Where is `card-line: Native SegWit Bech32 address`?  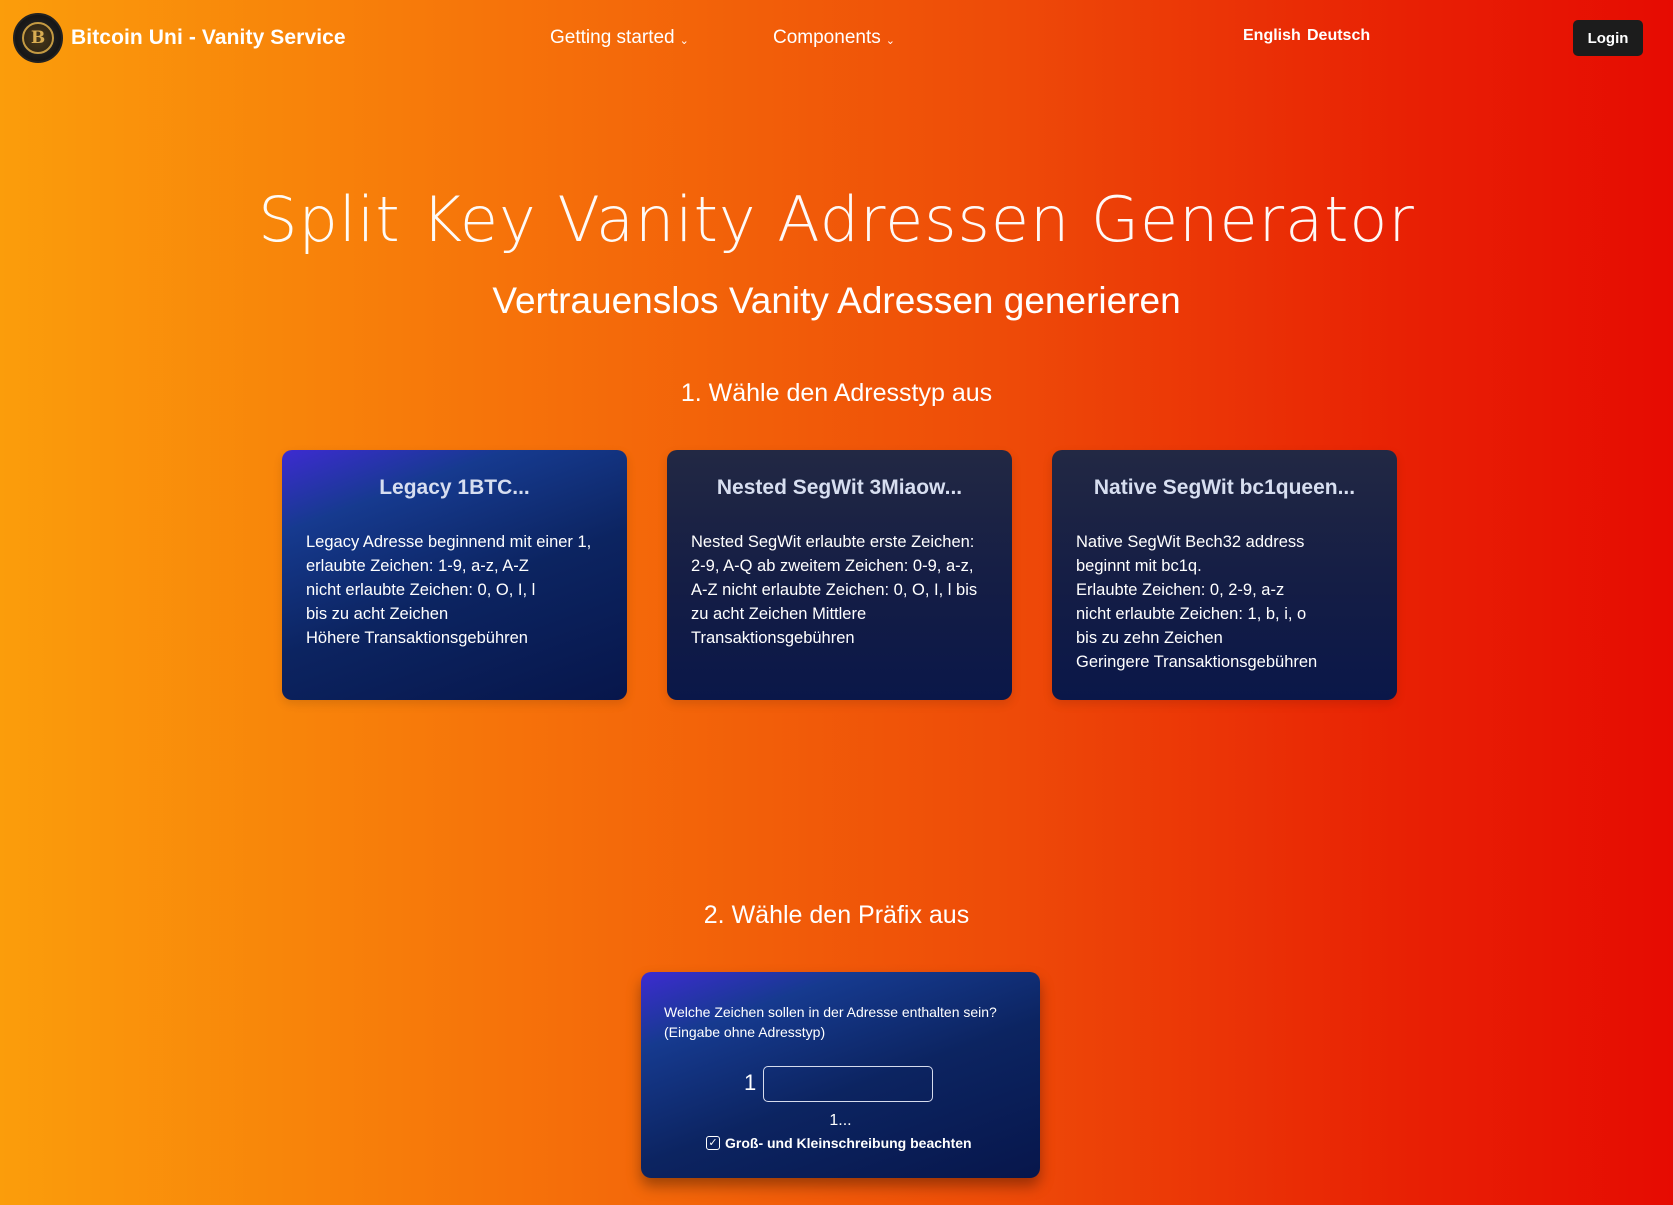 card-line: Native SegWit Bech32 address is located at coordinates (1190, 542).